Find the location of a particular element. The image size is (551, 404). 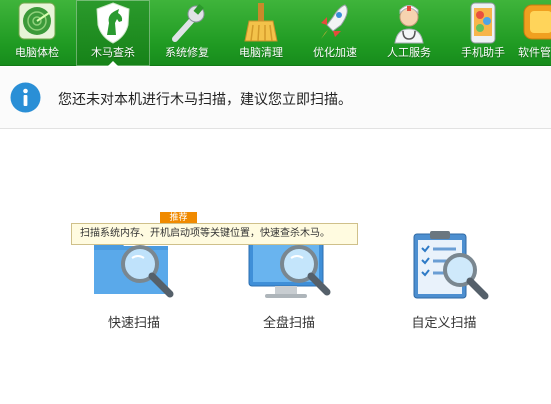

broom-icon is located at coordinates (261, 22).